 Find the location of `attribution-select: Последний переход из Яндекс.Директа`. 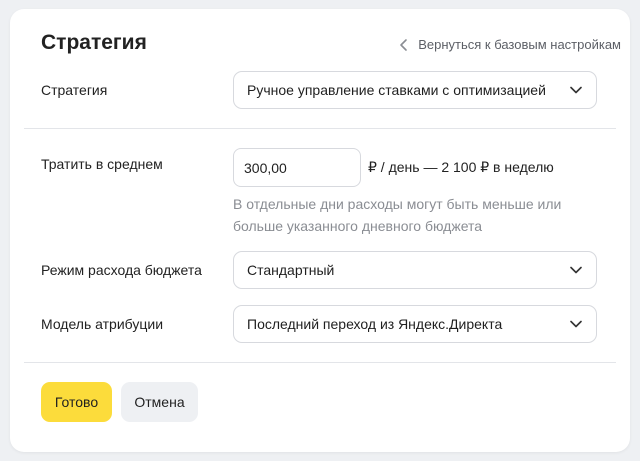

attribution-select: Последний переход из Яндекс.Директа is located at coordinates (415, 324).